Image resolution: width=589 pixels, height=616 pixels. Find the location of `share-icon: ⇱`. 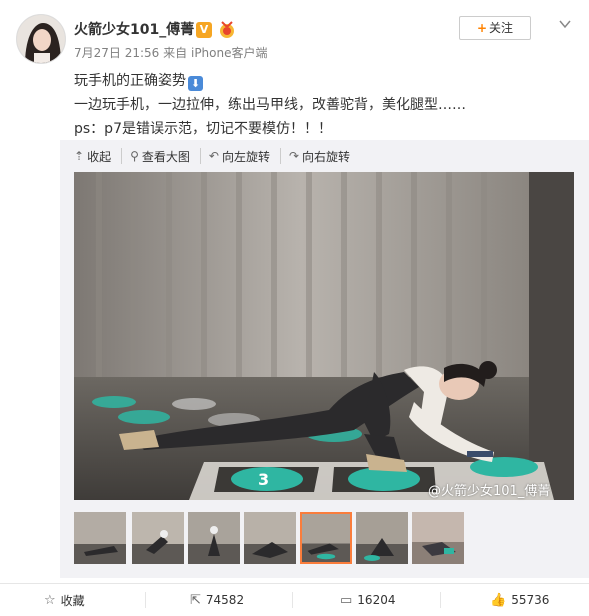

share-icon: ⇱ is located at coordinates (195, 600).